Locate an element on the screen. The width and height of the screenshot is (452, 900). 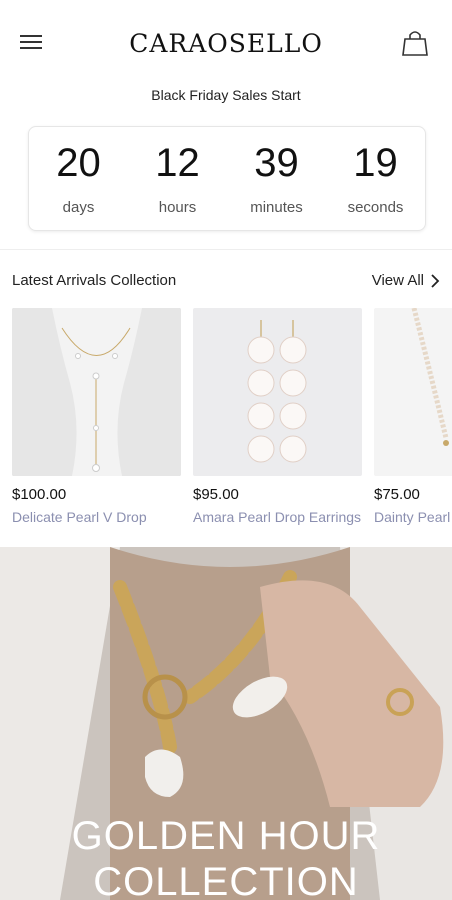
countdown-minutes-value: 39 is located at coordinates (276, 163).